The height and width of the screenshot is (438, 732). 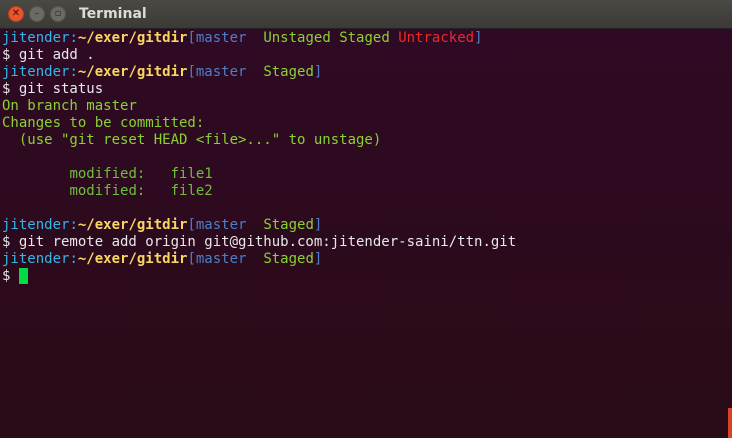 I want to click on maximize-button: ▫, so click(x=58, y=14).